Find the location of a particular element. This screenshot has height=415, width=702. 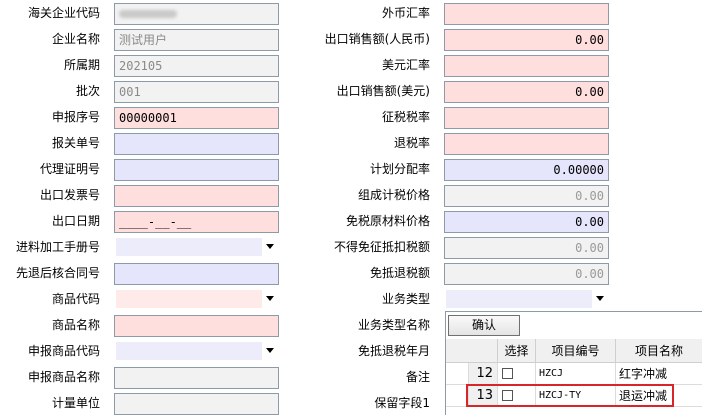

usd-rate-field is located at coordinates (526, 66).